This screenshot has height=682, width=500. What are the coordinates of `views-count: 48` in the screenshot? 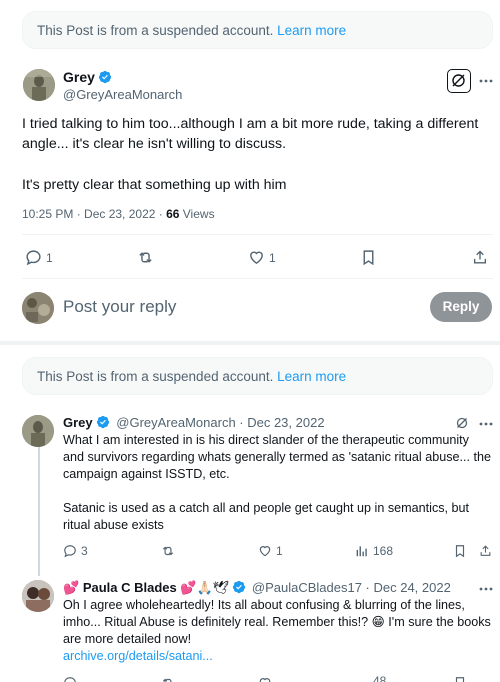 It's located at (379, 679).